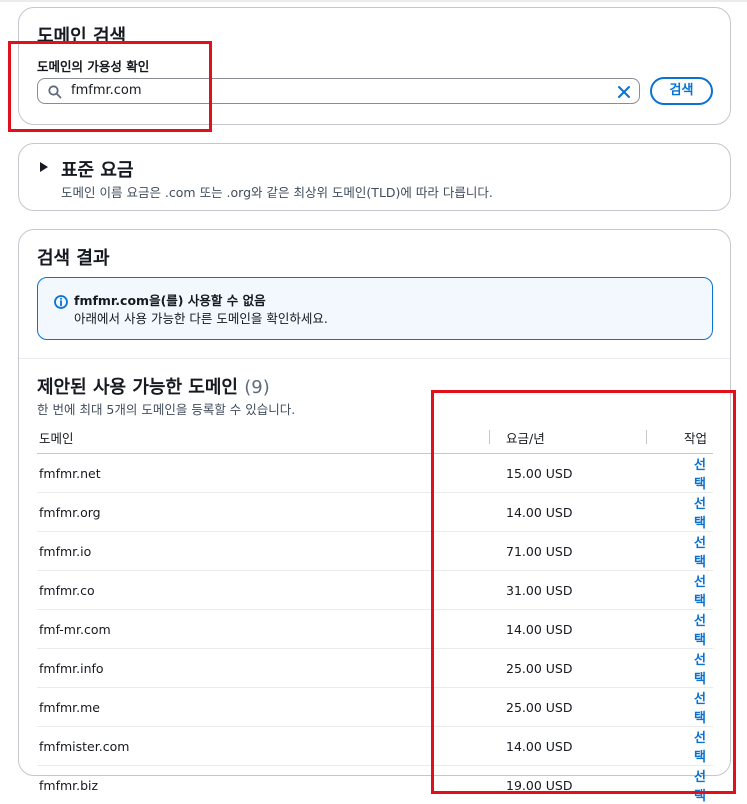  What do you see at coordinates (44, 167) in the screenshot?
I see `caret-right-icon` at bounding box center [44, 167].